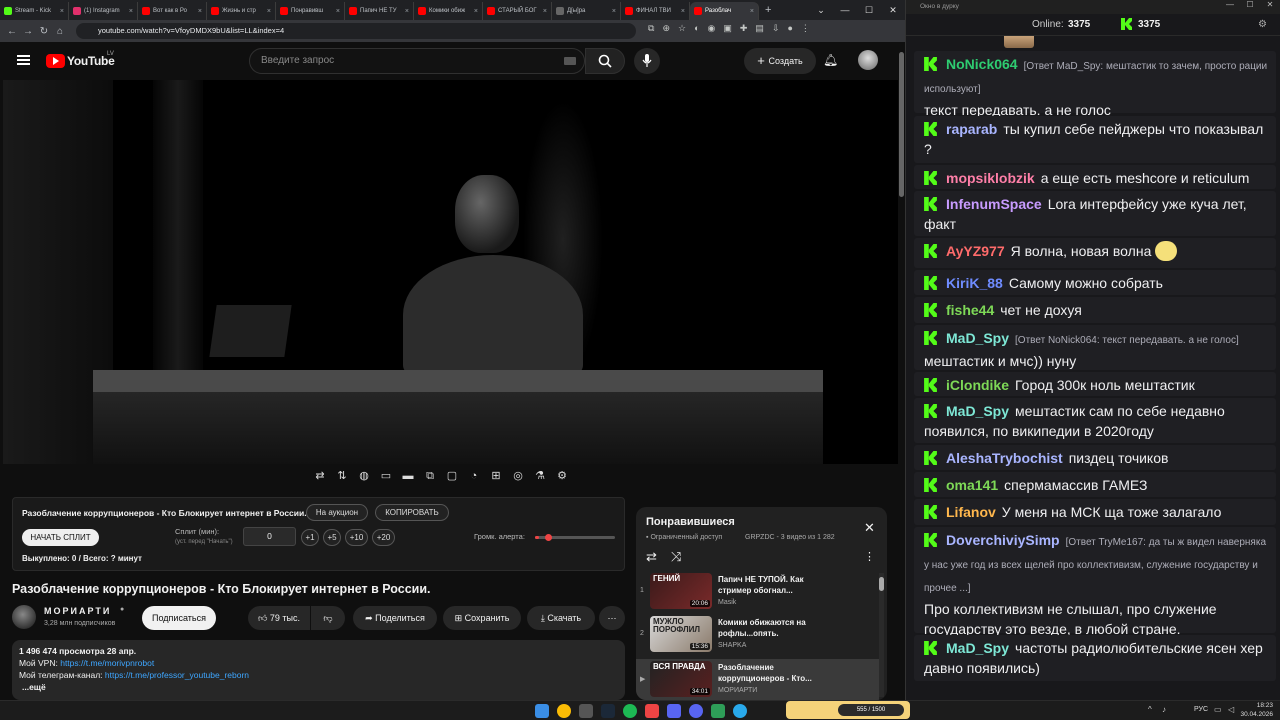 Image resolution: width=1280 pixels, height=720 pixels. Describe the element at coordinates (328, 618) in the screenshot. I see `dislike-button: 👎︎` at that location.